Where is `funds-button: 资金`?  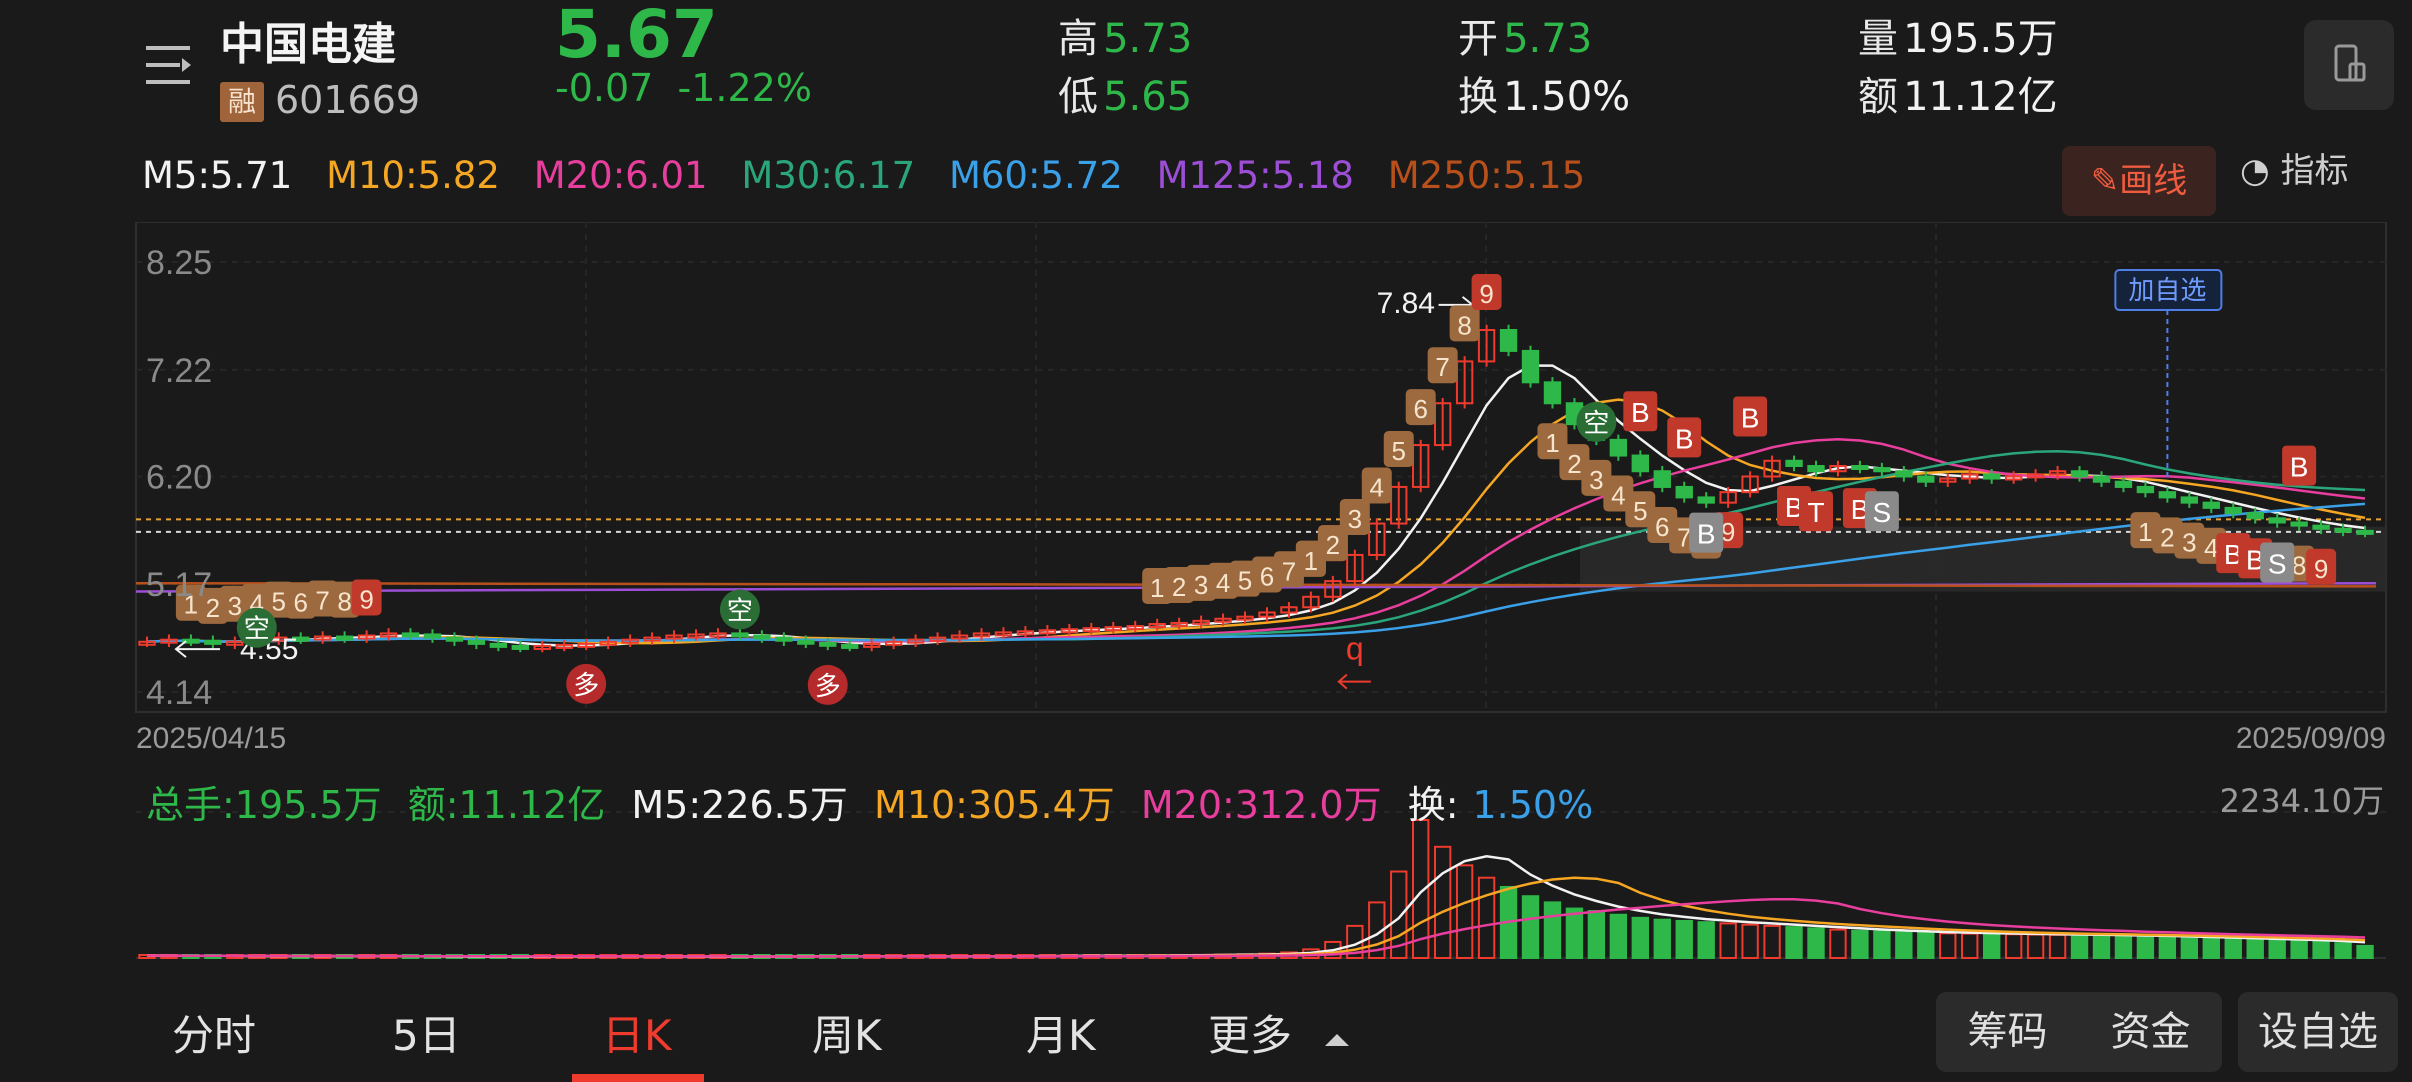
funds-button: 资金 is located at coordinates (2150, 1032).